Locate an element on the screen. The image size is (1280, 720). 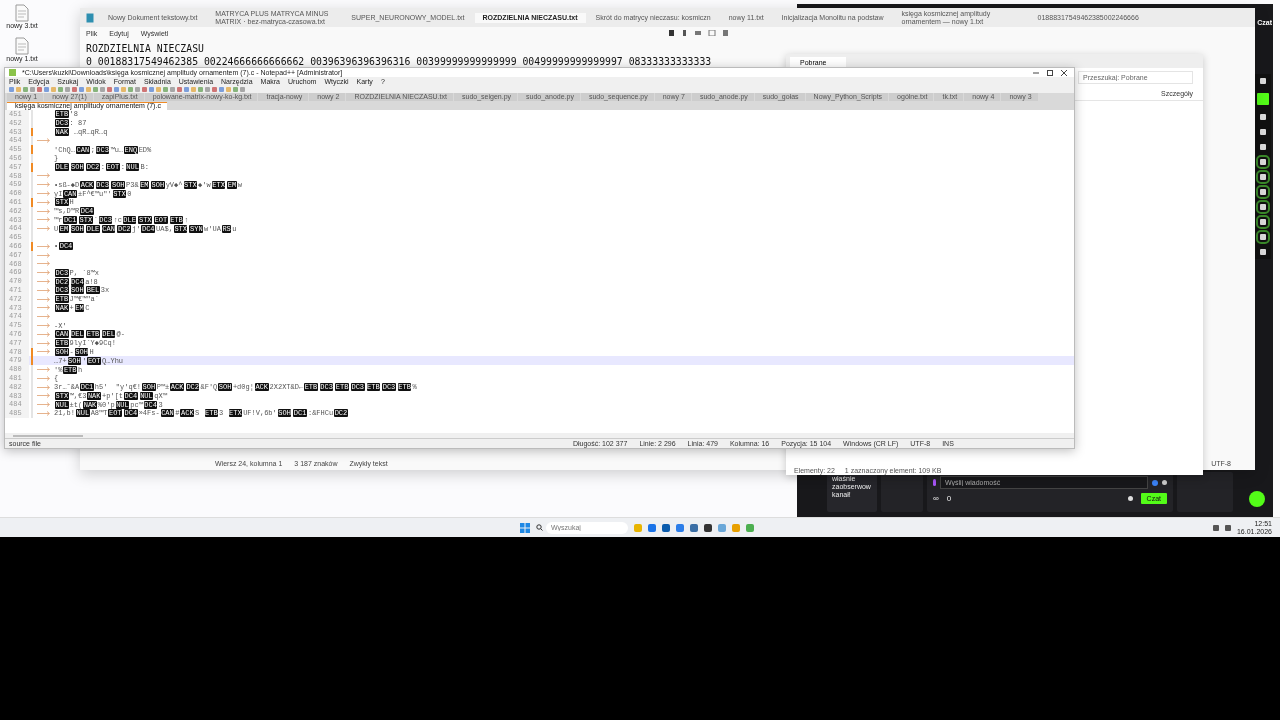
maximize-icon is located at coordinates (1050, 72).